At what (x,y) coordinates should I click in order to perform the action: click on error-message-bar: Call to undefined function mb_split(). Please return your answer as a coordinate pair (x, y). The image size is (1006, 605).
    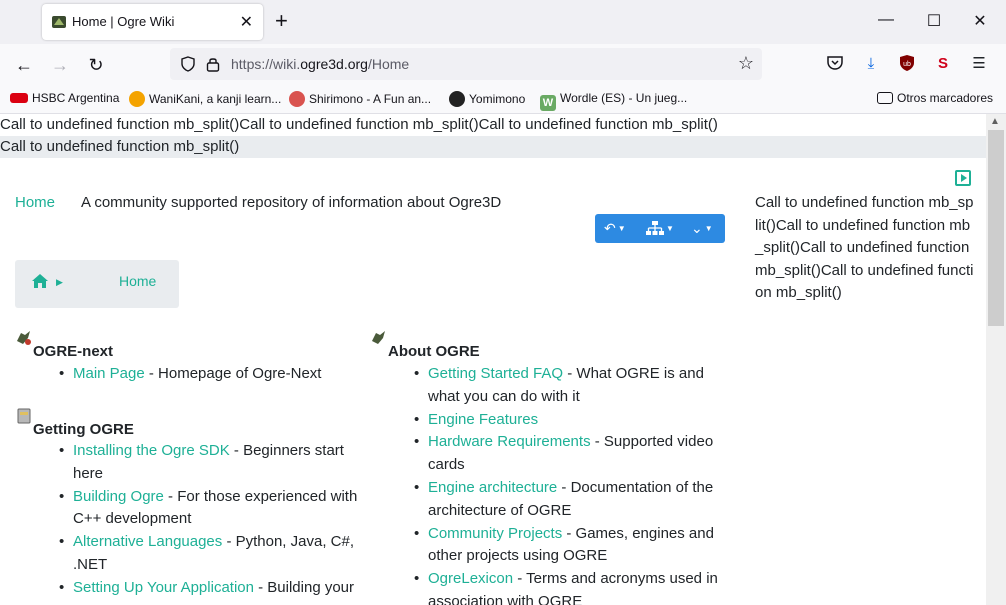
    Looking at the image, I should click on (493, 147).